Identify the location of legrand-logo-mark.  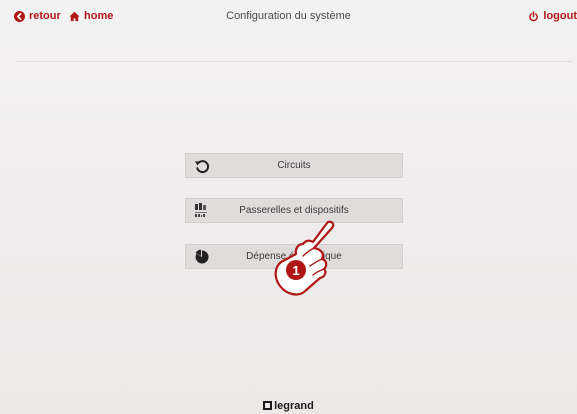
(268, 405).